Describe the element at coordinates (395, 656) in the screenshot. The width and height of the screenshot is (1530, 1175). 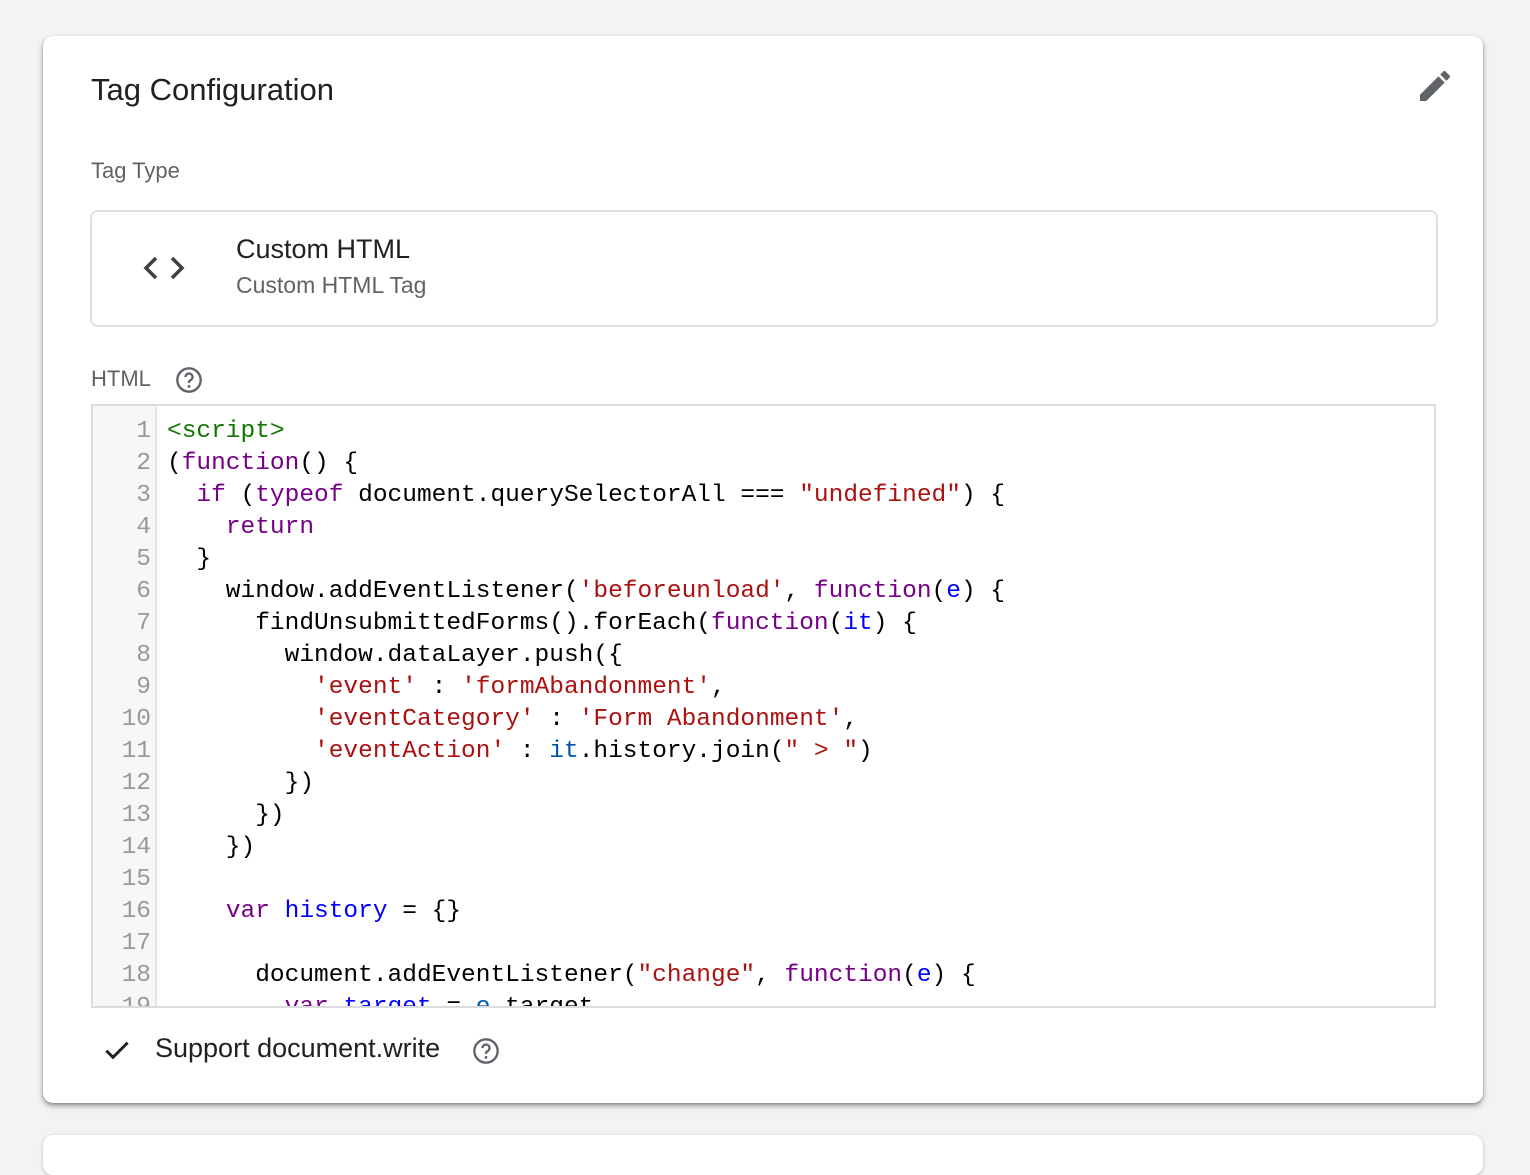
I see `code-text: window.dataLayer.push({` at that location.